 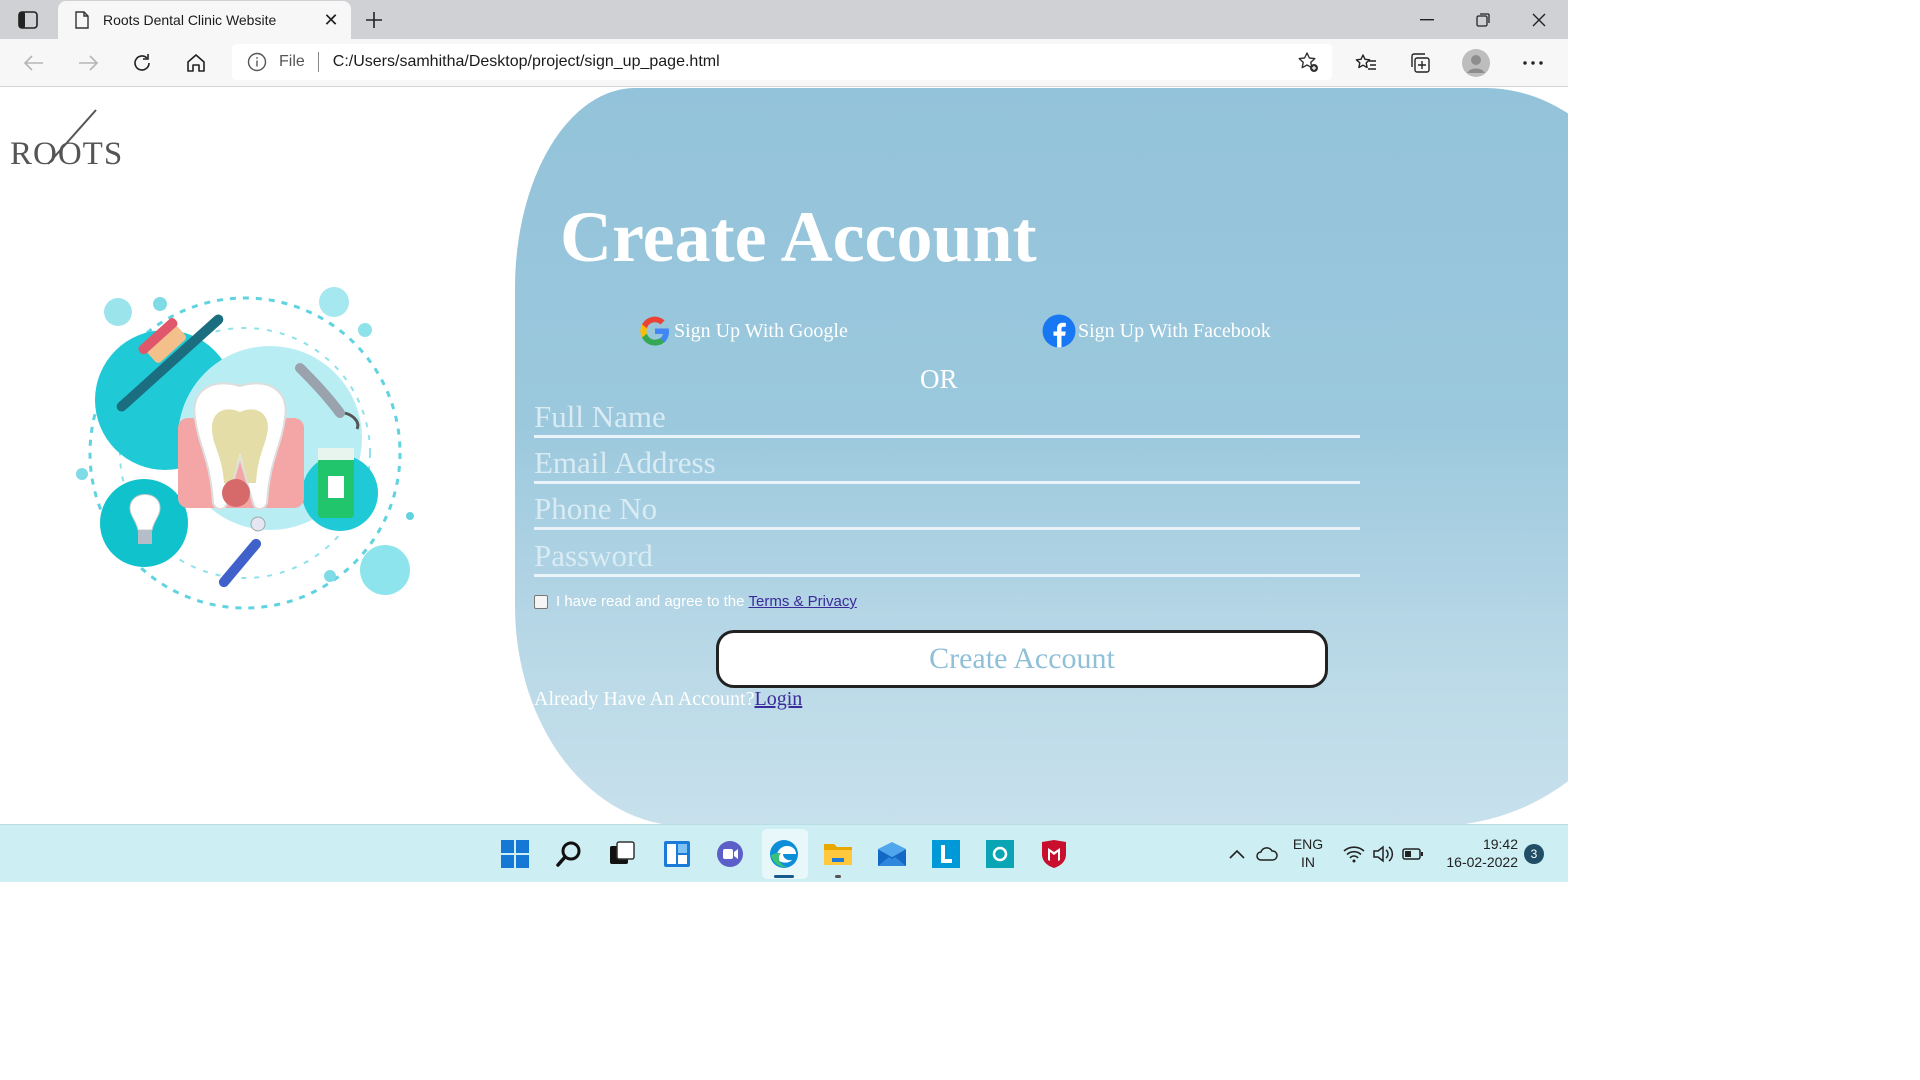 I want to click on home-icon, so click(x=196, y=63).